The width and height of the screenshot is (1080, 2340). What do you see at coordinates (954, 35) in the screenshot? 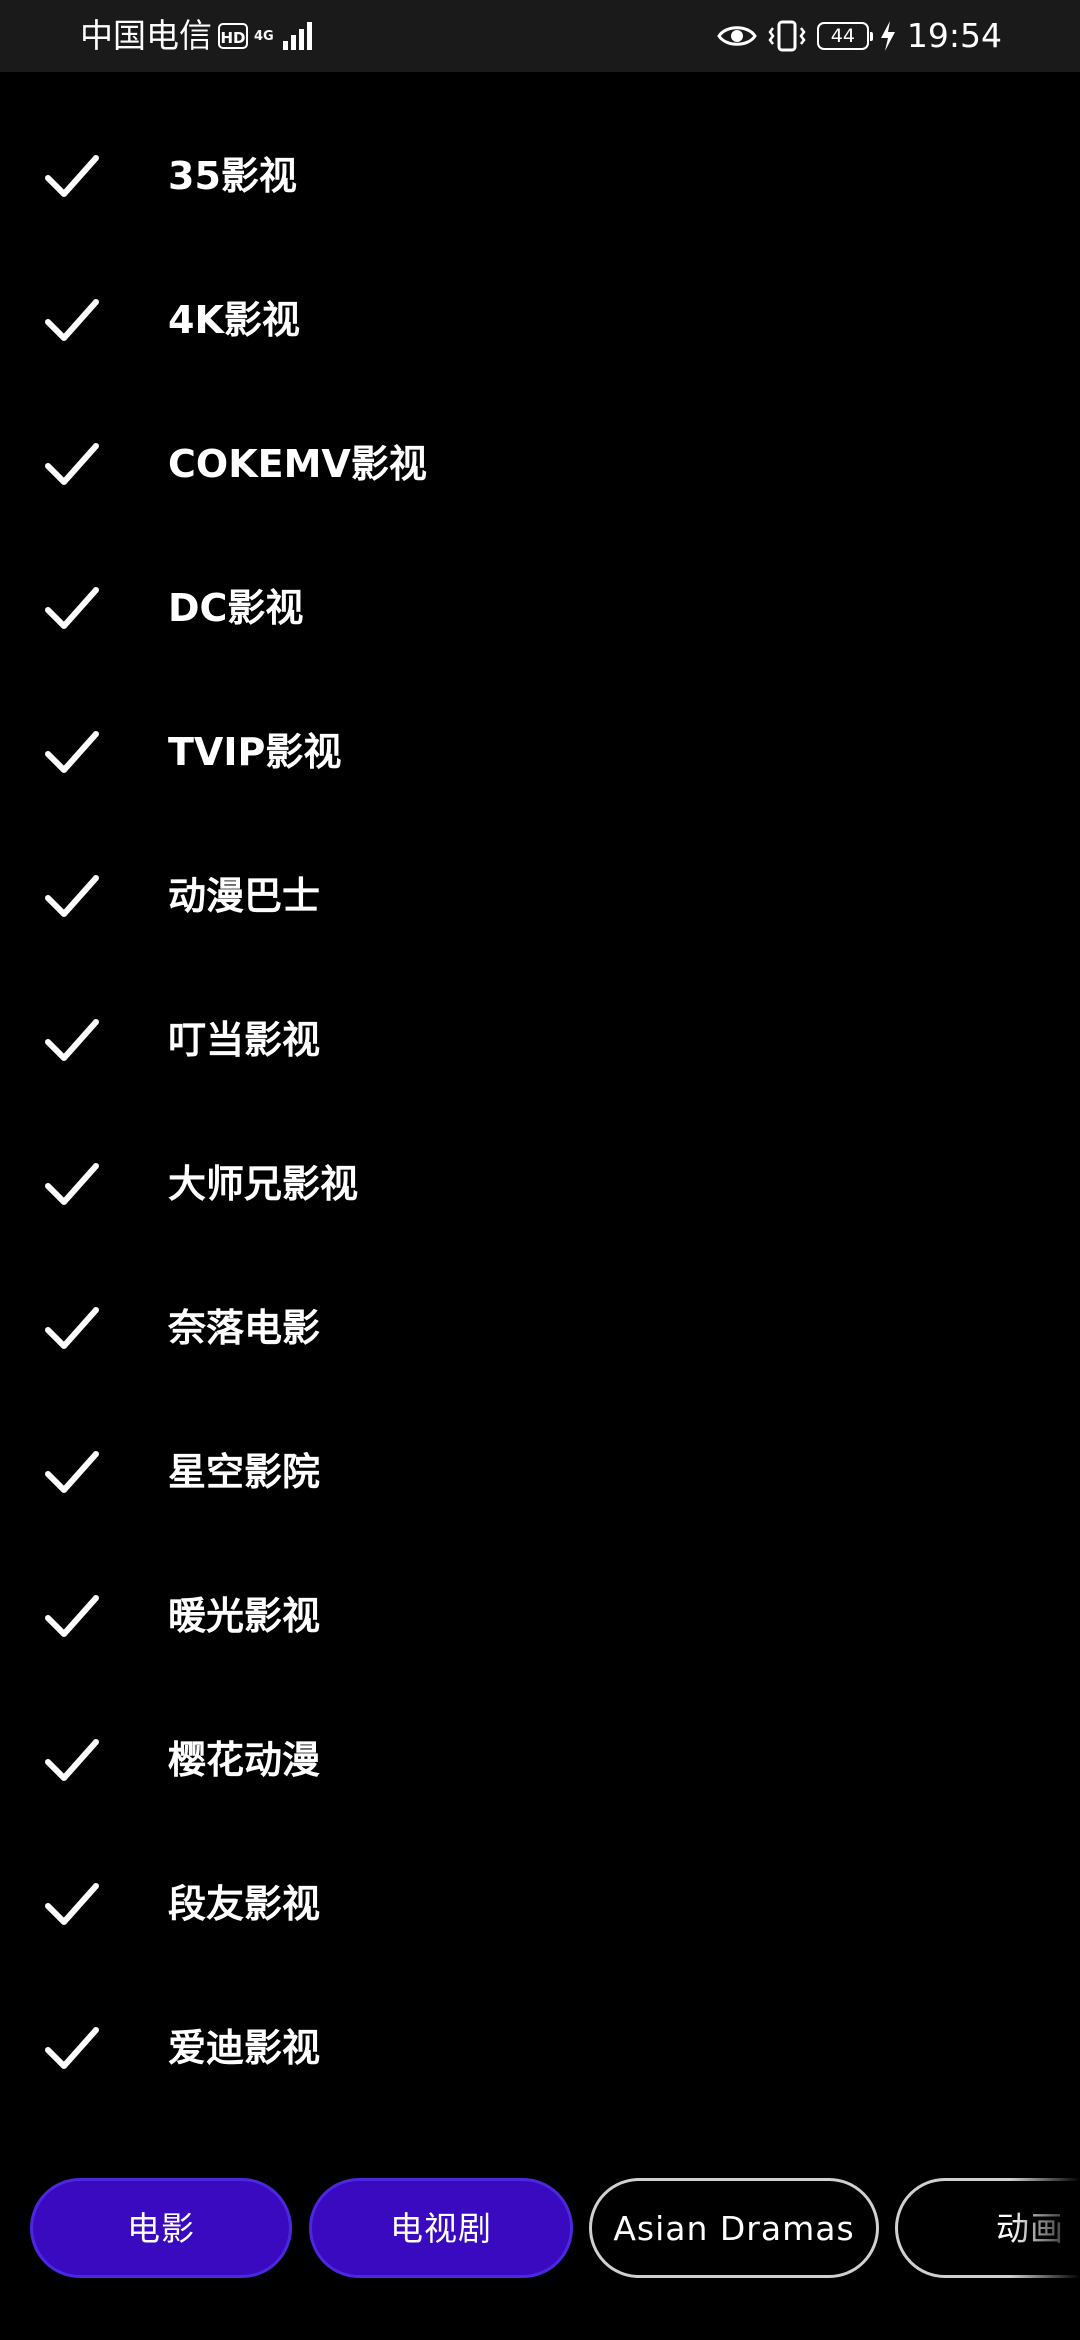
I see `clock: 19:54` at bounding box center [954, 35].